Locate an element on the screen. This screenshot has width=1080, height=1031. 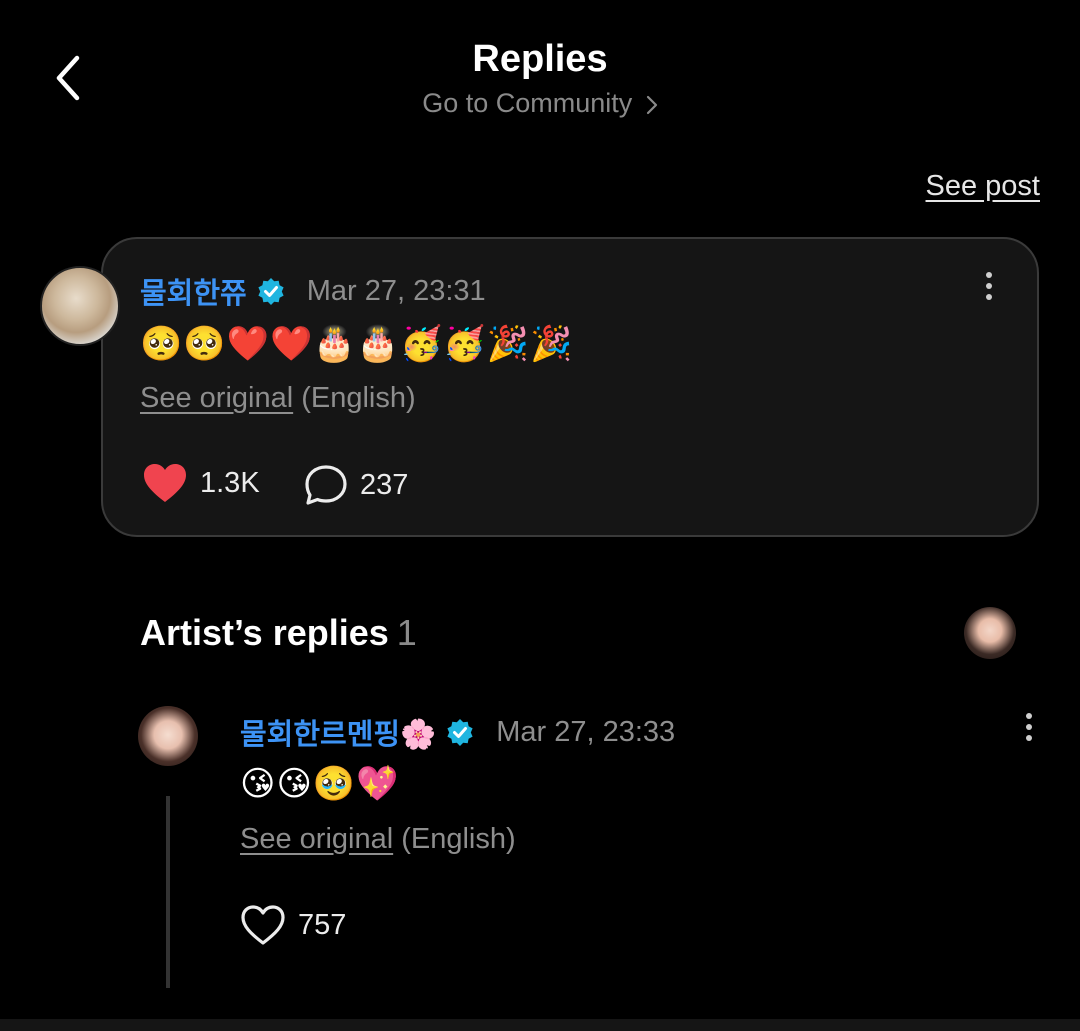
bottom-bar is located at coordinates (540, 1025).